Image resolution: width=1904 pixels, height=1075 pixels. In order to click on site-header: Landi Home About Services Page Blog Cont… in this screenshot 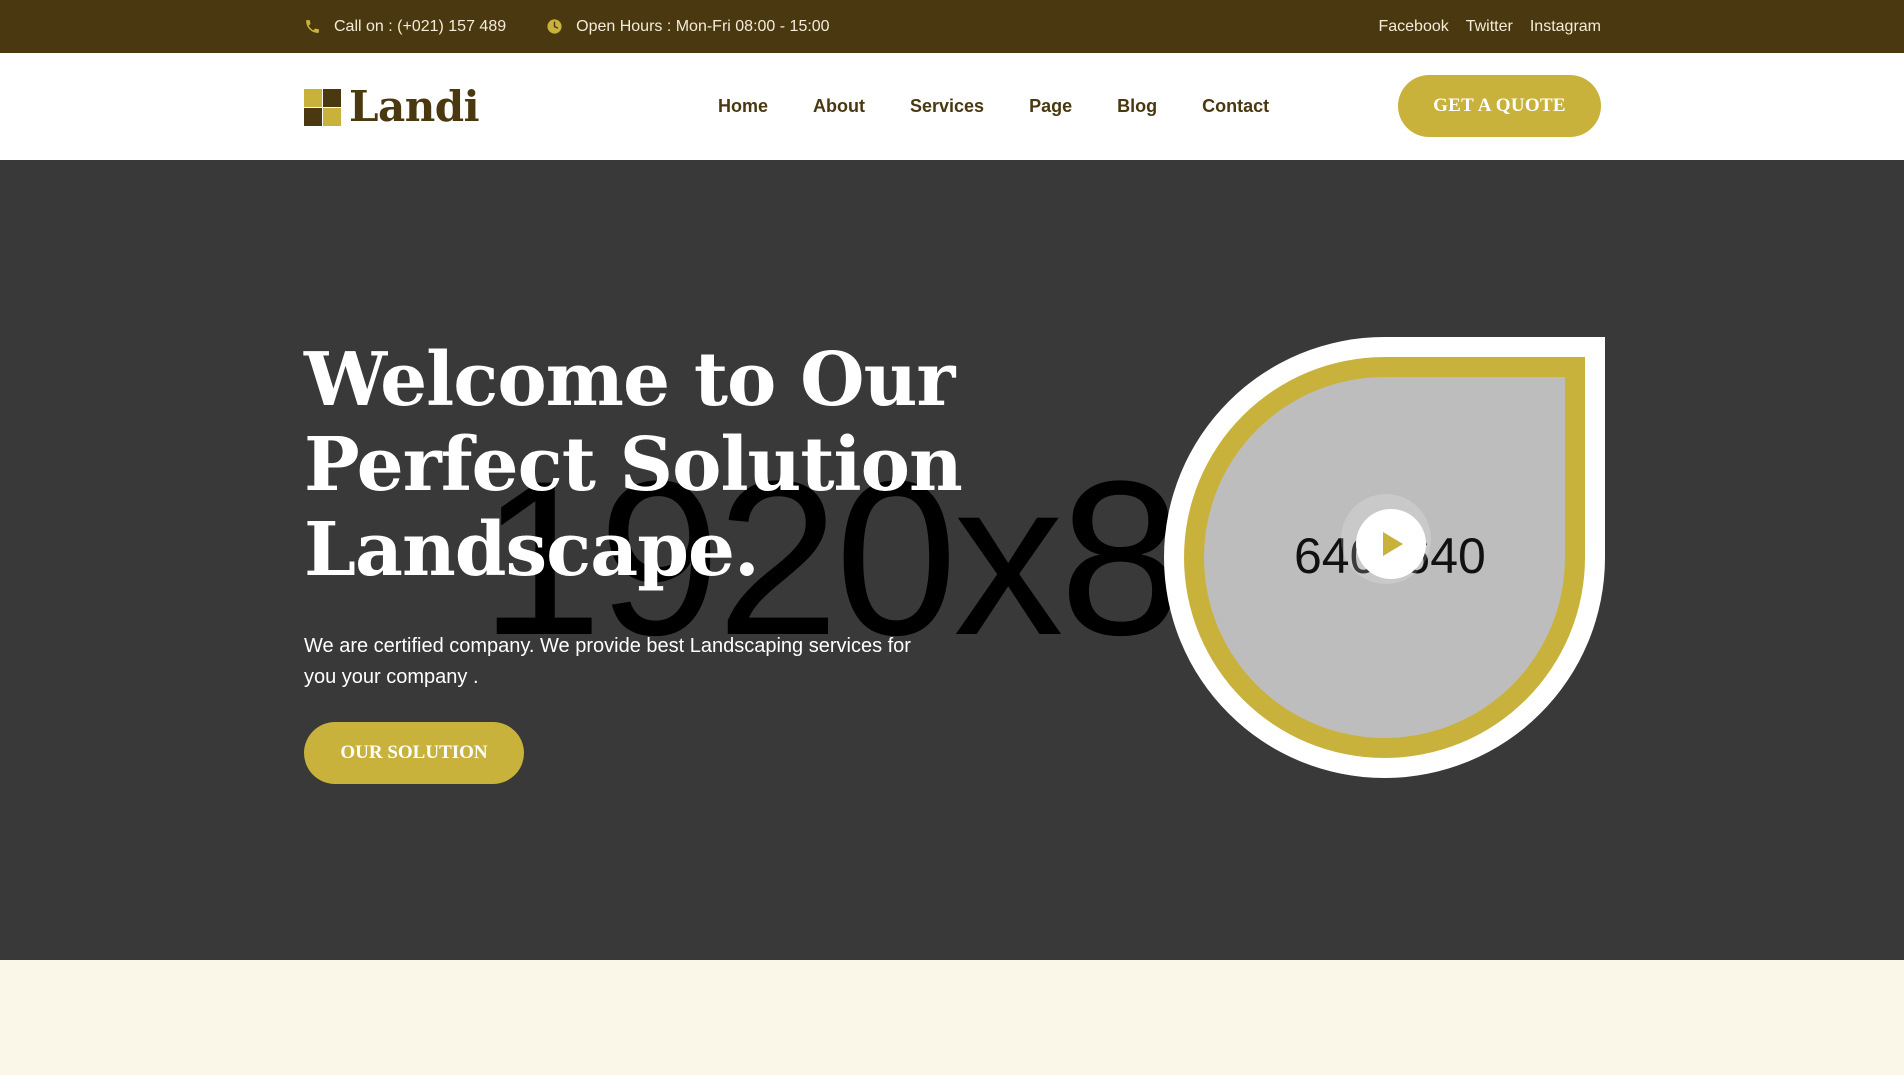, I will do `click(952, 106)`.